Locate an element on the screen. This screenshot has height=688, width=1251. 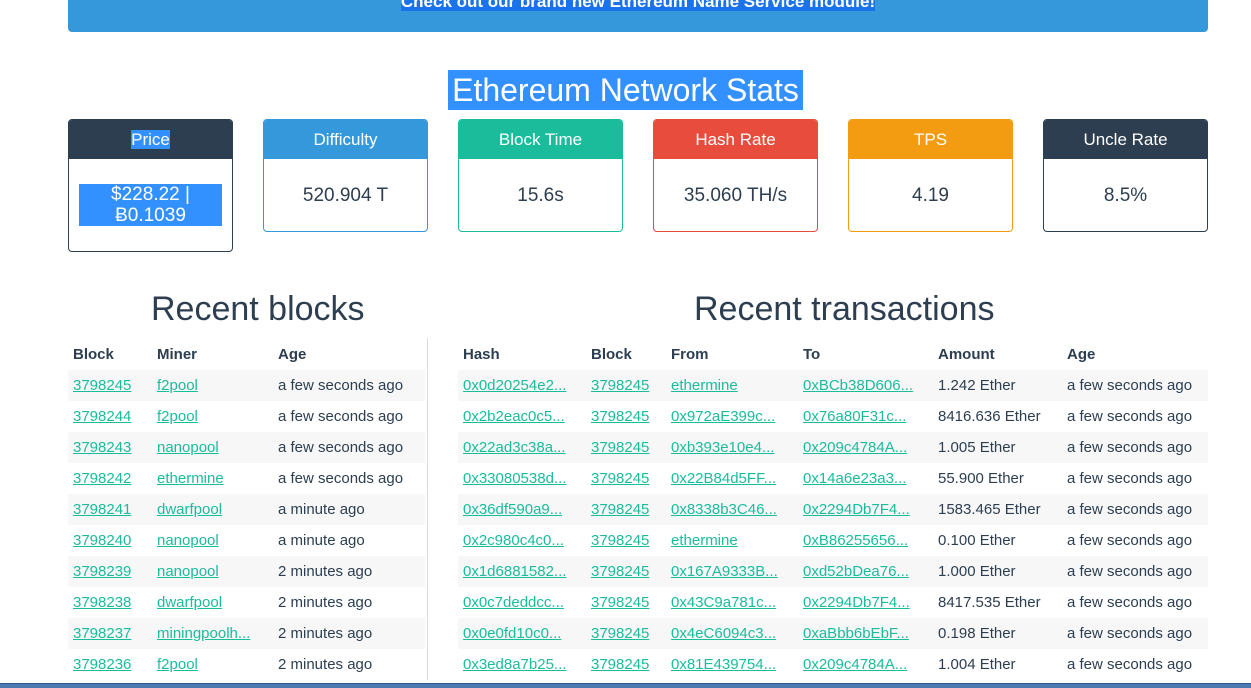
block-row: 3798242 ethermine a few seconds ago is located at coordinates (246, 478).